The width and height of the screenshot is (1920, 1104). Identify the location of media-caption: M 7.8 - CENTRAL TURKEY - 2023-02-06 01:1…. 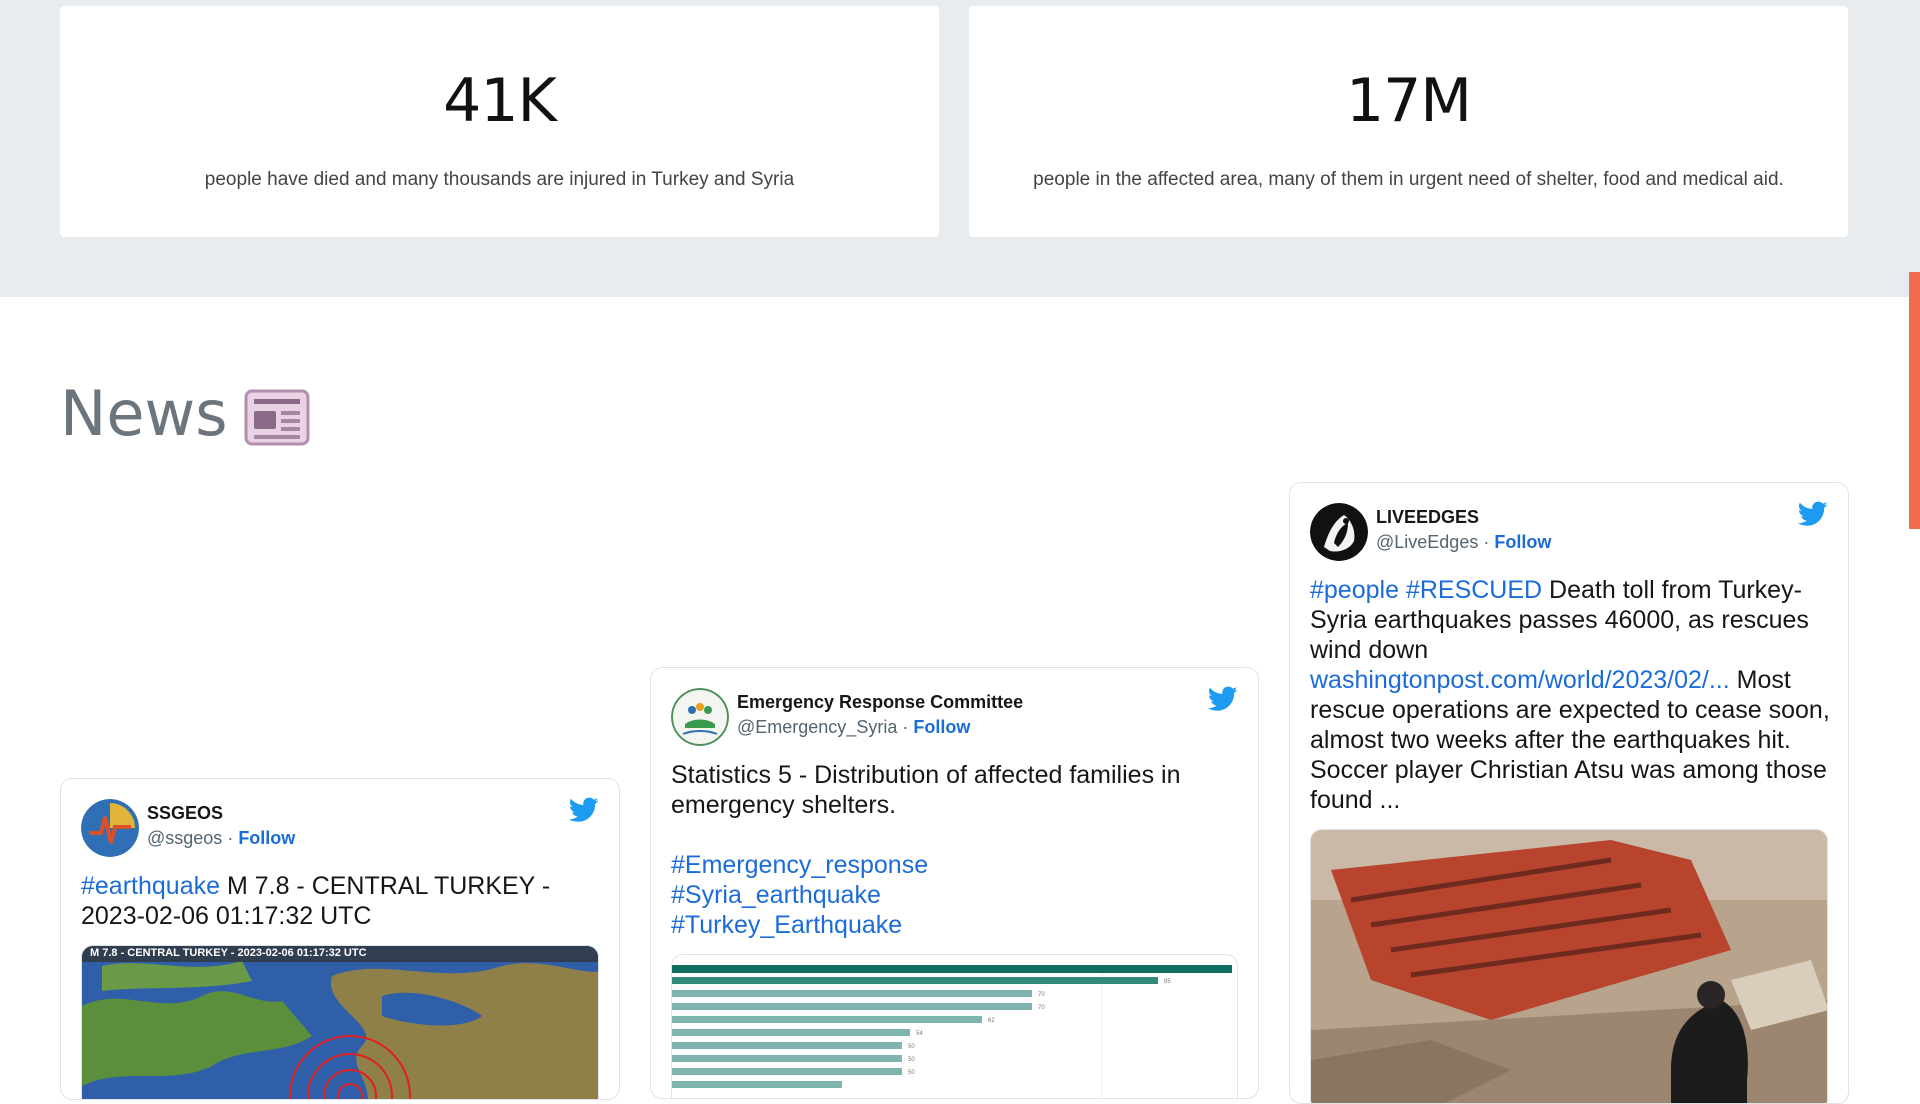
(228, 953).